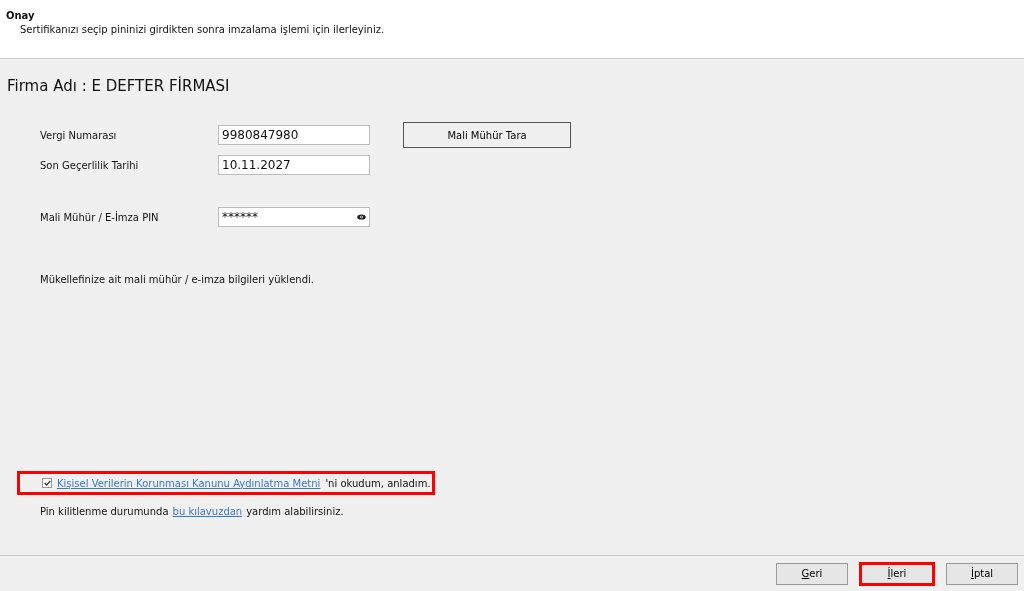  I want to click on pin-field: ******, so click(294, 217).